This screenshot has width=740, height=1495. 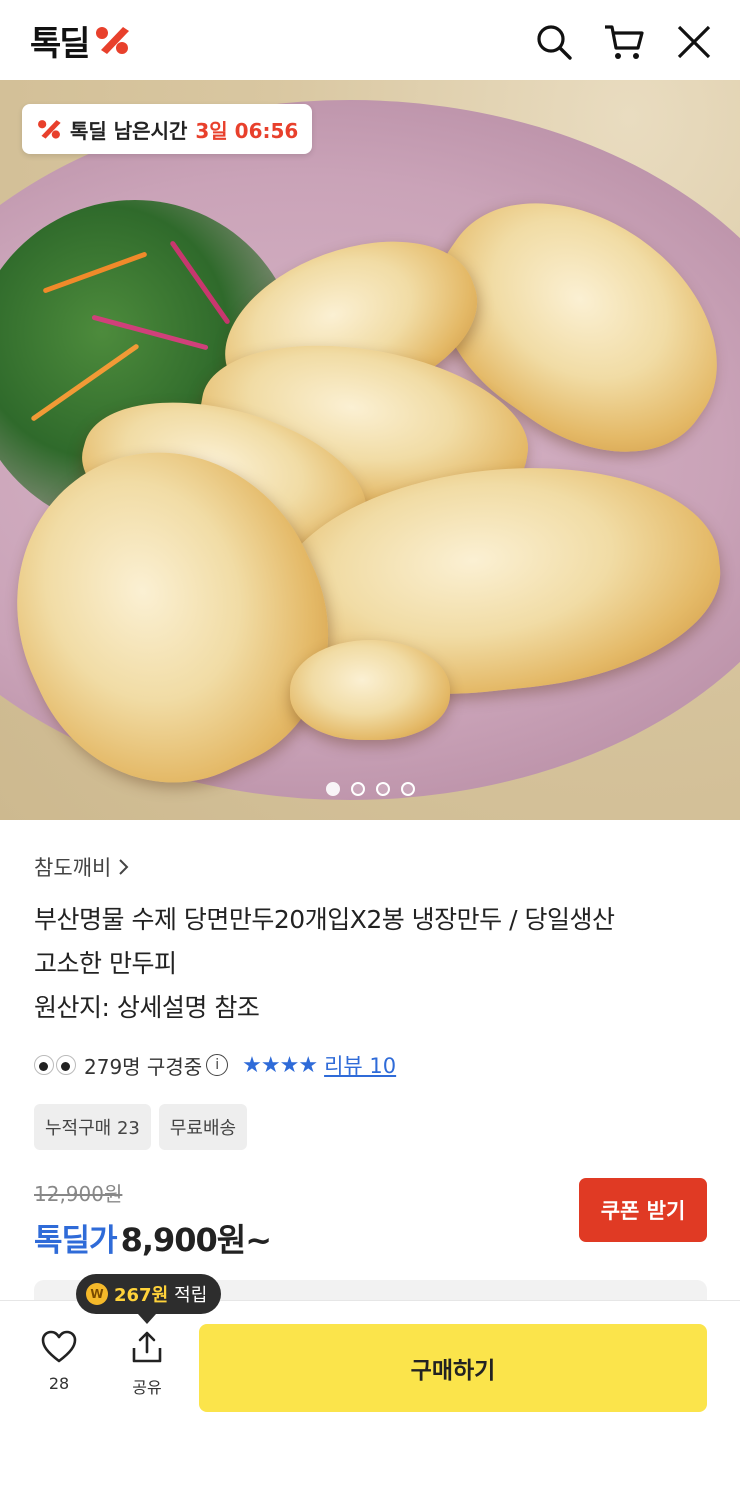 I want to click on points-tooltip: W 267원 적립, so click(x=149, y=1299).